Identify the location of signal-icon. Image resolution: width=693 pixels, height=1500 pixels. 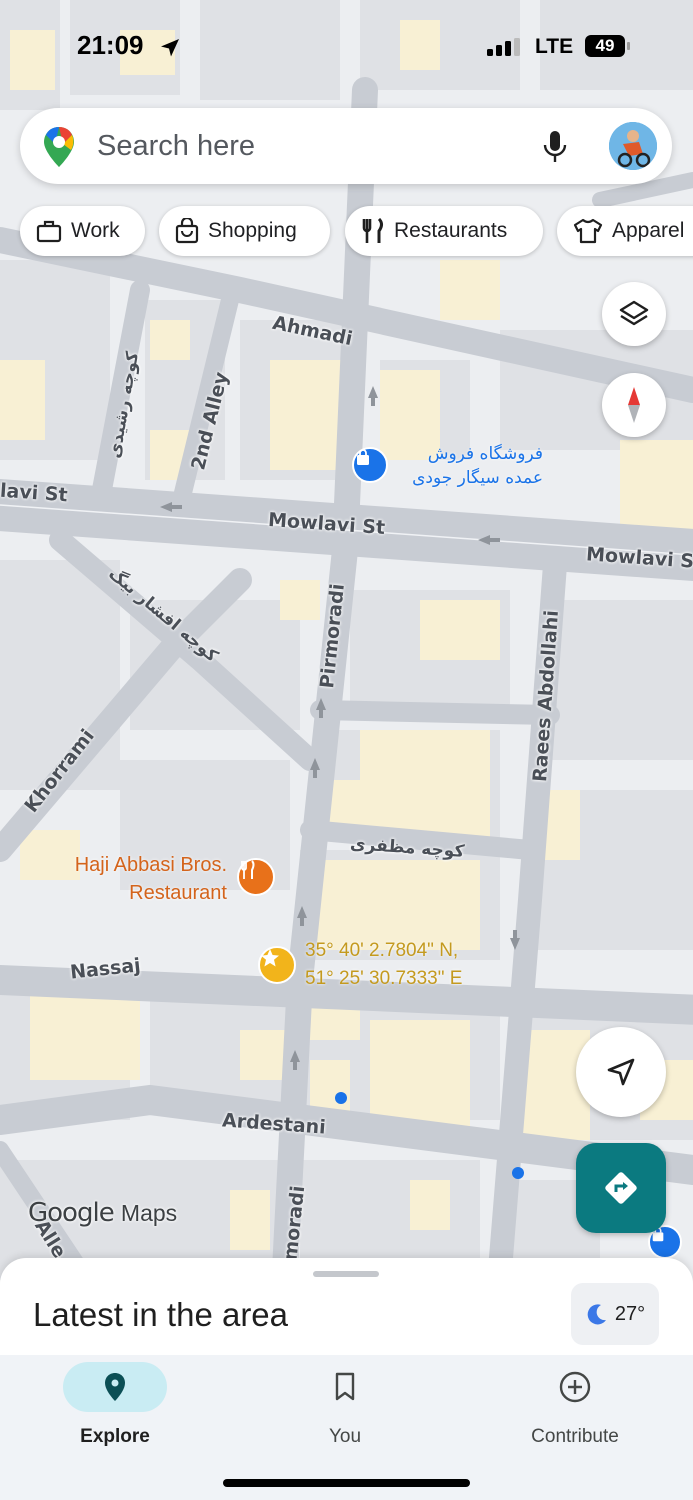
(503, 47).